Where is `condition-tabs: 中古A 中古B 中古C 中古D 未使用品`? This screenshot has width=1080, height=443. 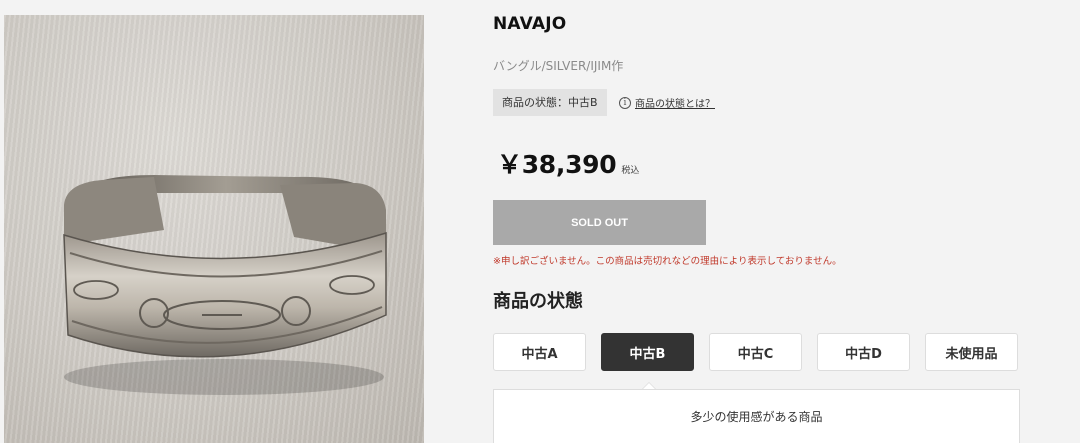 condition-tabs: 中古A 中古B 中古C 中古D 未使用品 is located at coordinates (755, 352).